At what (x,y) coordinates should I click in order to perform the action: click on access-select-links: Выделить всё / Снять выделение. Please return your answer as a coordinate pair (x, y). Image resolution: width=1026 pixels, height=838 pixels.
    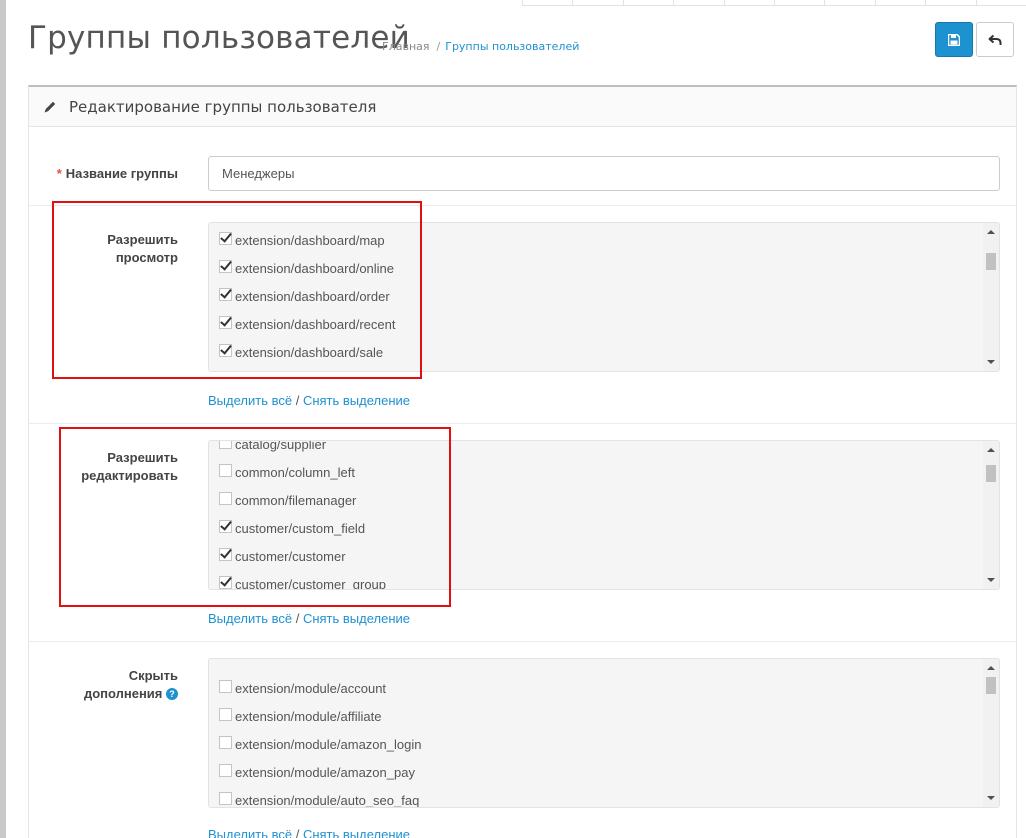
    Looking at the image, I should click on (309, 400).